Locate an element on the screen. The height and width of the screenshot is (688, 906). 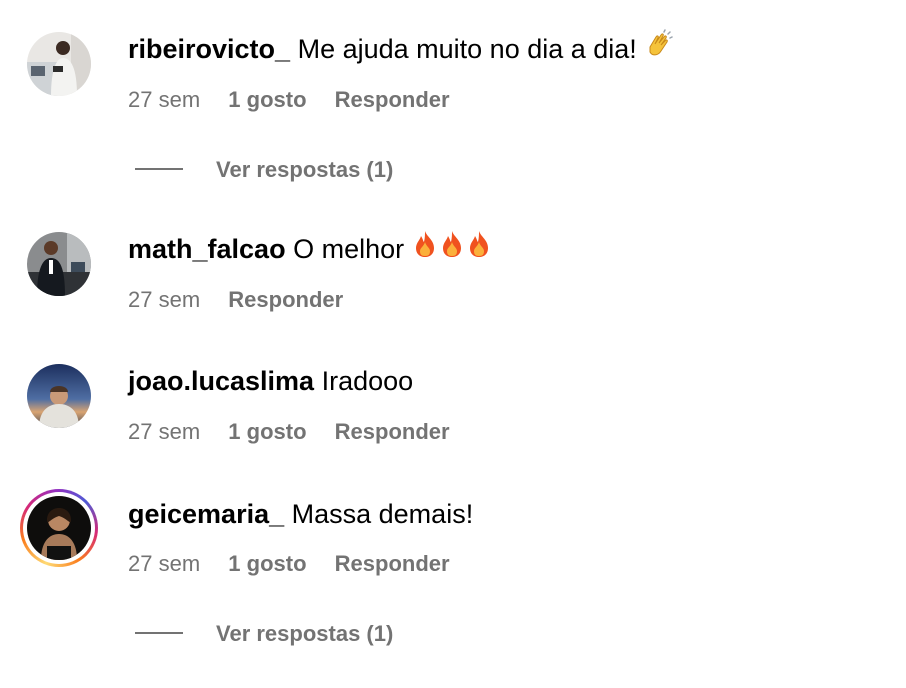
comment-text: Iradooo is located at coordinates (367, 381).